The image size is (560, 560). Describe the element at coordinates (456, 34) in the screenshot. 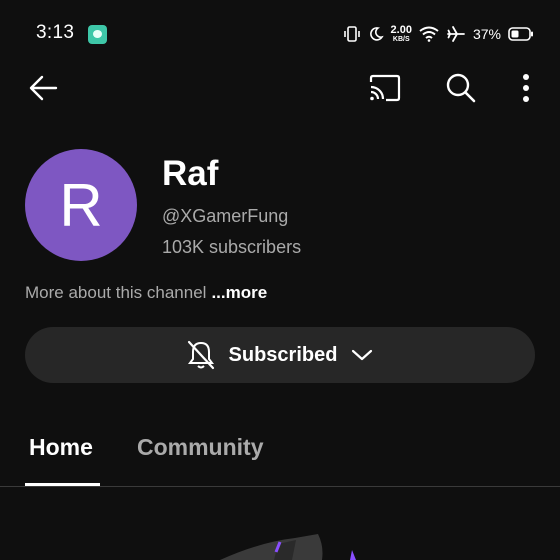

I see `airplane-mode-icon` at that location.